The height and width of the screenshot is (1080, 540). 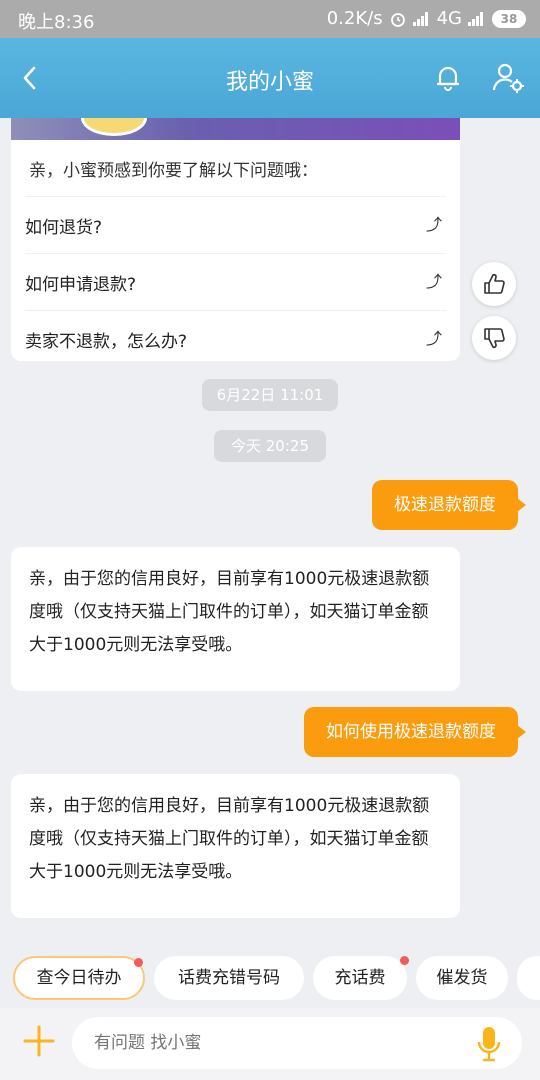 I want to click on plus-icon, so click(x=39, y=1041).